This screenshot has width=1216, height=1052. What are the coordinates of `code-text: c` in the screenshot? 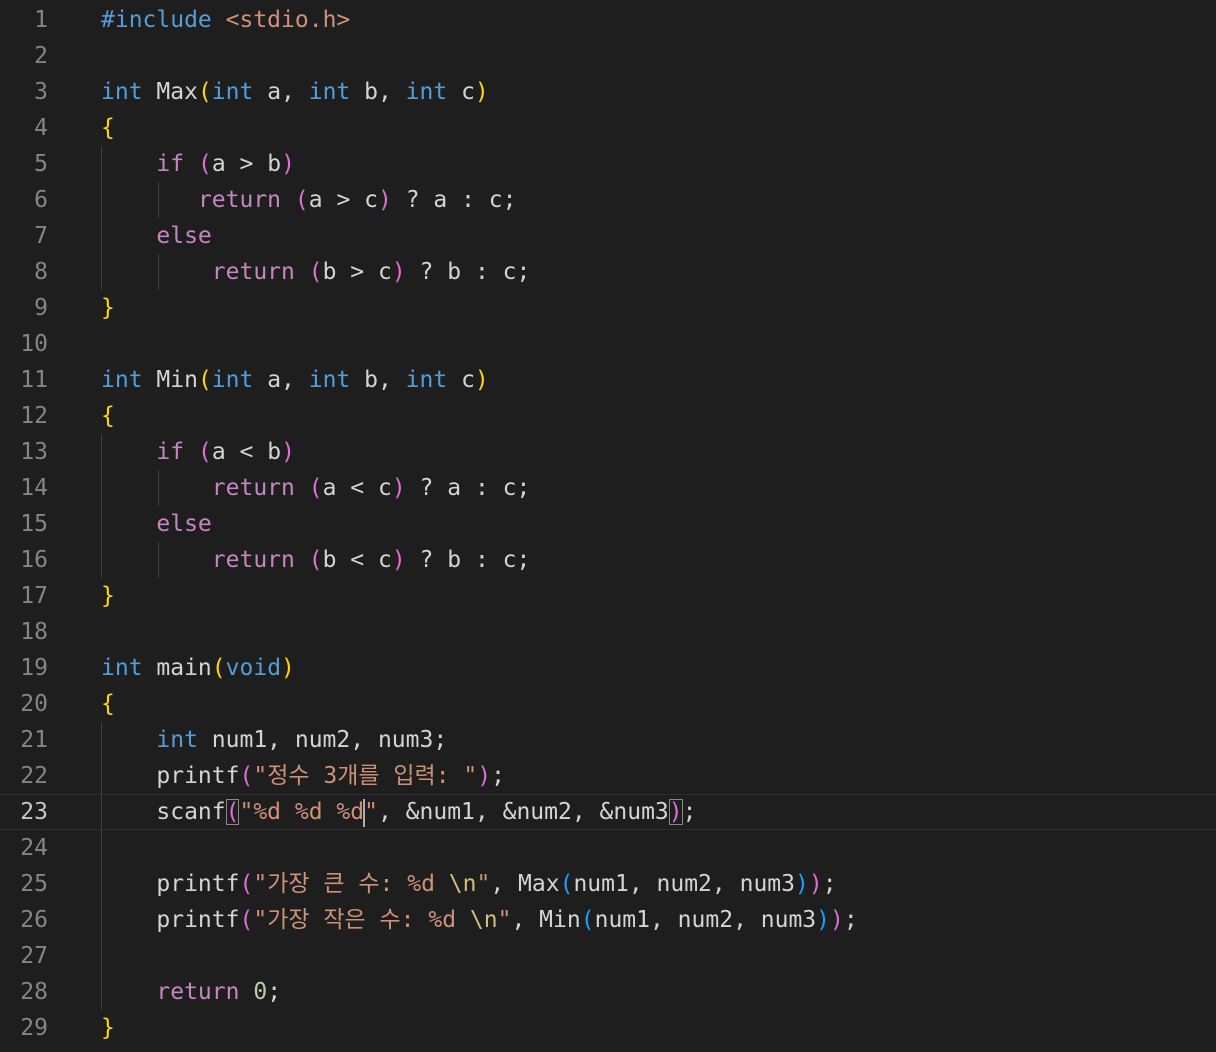 It's located at (461, 380).